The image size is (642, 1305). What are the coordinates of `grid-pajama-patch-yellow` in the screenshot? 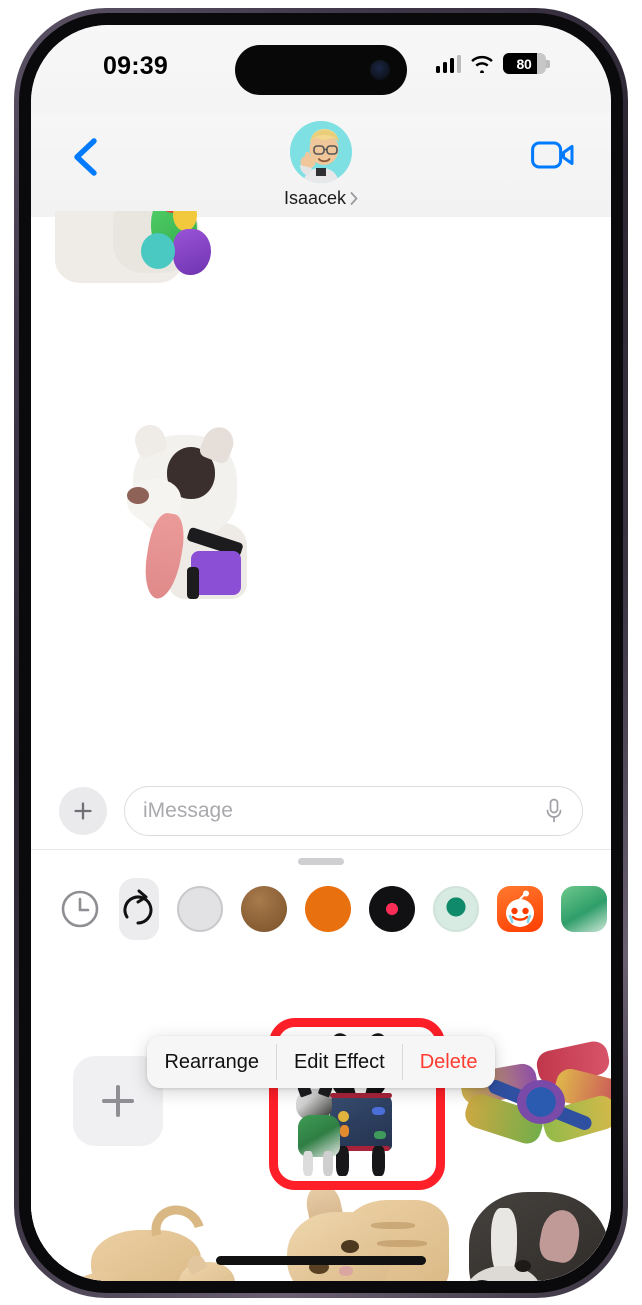 It's located at (343, 1116).